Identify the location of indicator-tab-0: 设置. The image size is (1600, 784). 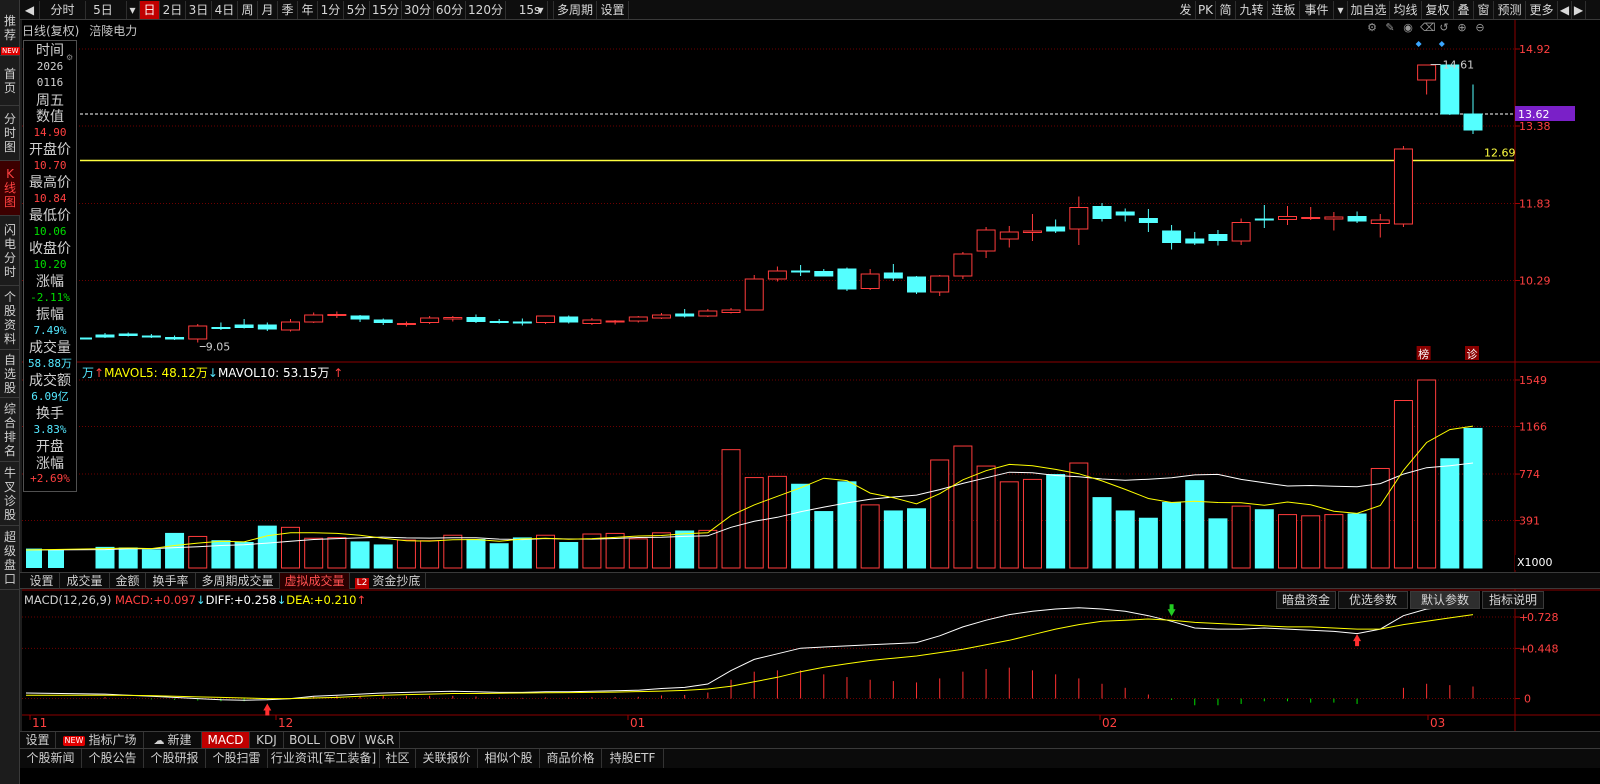
(38, 740).